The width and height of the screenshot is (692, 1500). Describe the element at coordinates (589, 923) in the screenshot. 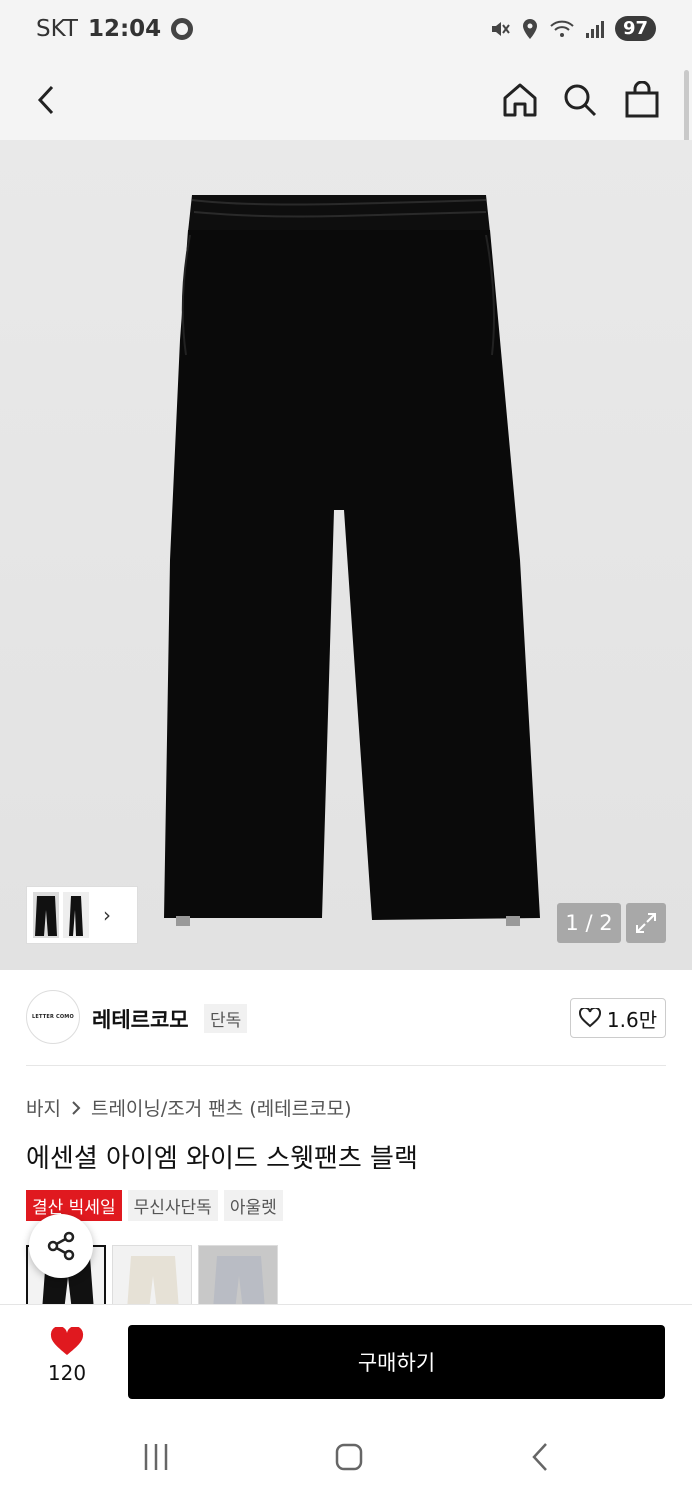

I see `image-counter: 1 / 2` at that location.